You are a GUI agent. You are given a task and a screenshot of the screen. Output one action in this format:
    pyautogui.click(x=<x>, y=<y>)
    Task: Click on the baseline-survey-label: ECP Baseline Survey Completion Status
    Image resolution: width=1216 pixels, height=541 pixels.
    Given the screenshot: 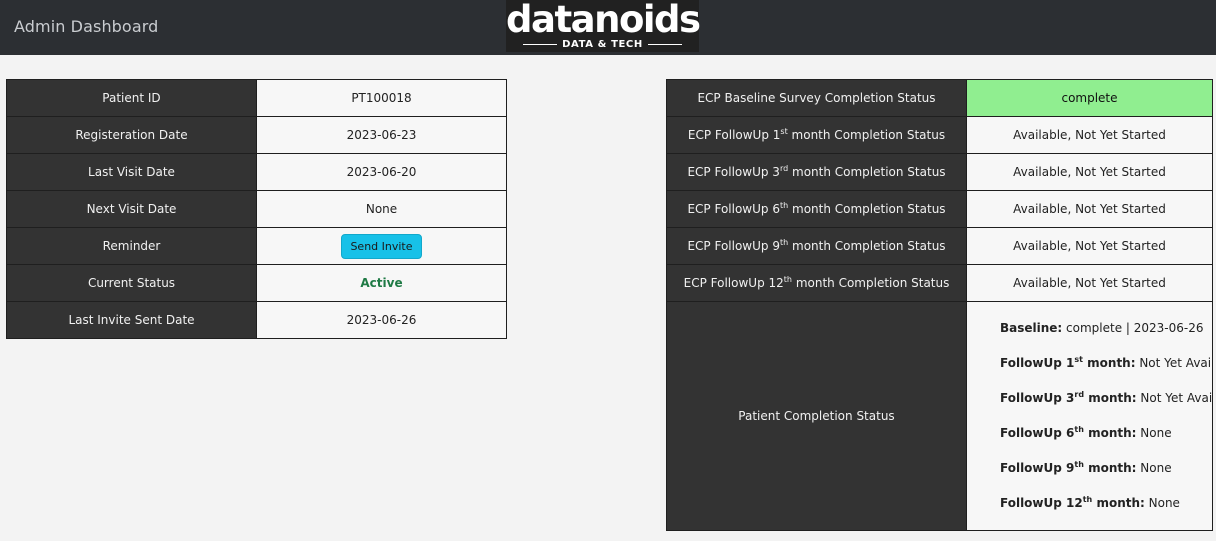 What is the action you would take?
    pyautogui.click(x=816, y=98)
    